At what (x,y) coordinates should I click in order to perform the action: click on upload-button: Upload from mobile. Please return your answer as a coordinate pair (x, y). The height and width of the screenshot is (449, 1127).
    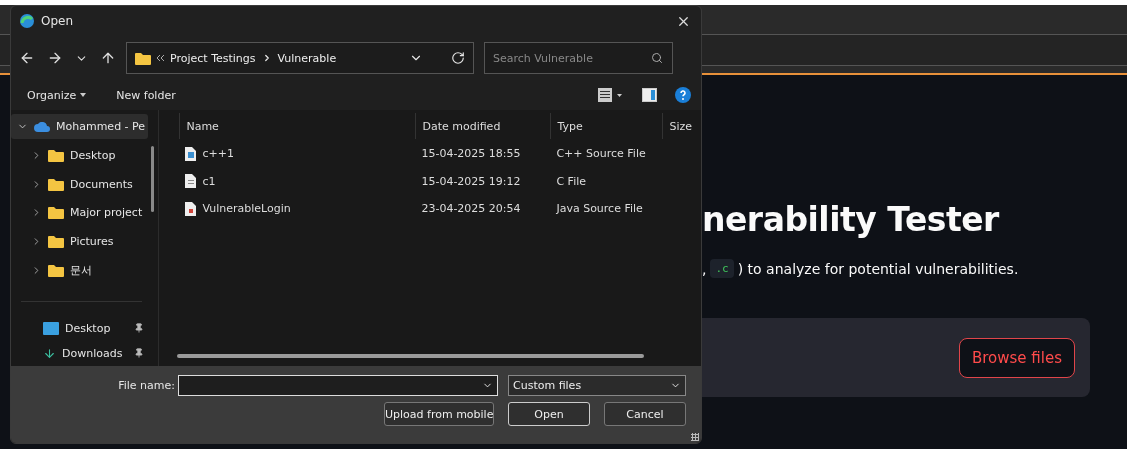
    Looking at the image, I should click on (439, 414).